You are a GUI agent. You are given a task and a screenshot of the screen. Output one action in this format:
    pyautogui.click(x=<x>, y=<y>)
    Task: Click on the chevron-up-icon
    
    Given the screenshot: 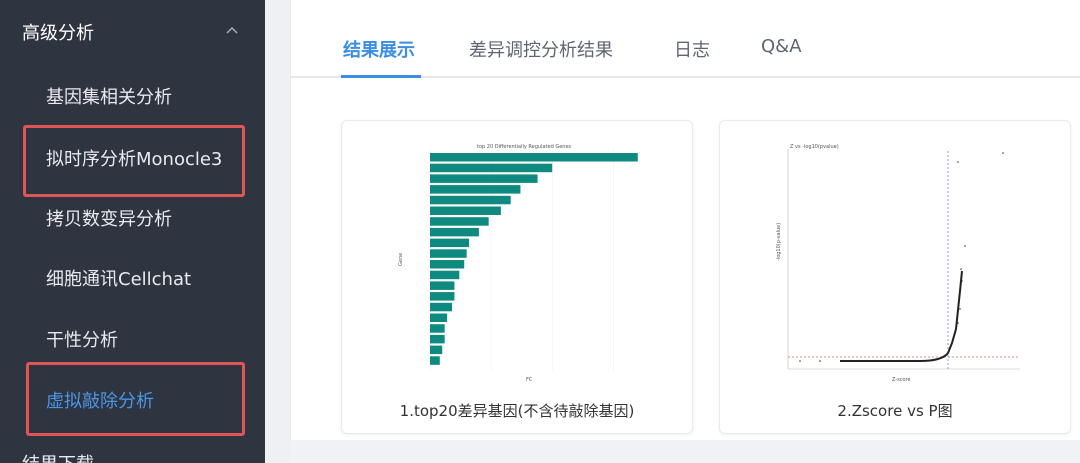 What is the action you would take?
    pyautogui.click(x=232, y=30)
    